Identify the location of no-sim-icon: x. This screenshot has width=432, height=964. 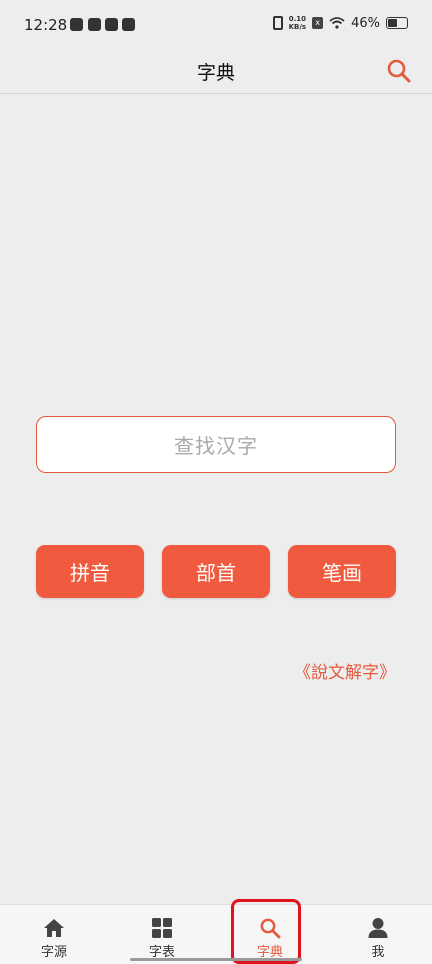
(318, 23).